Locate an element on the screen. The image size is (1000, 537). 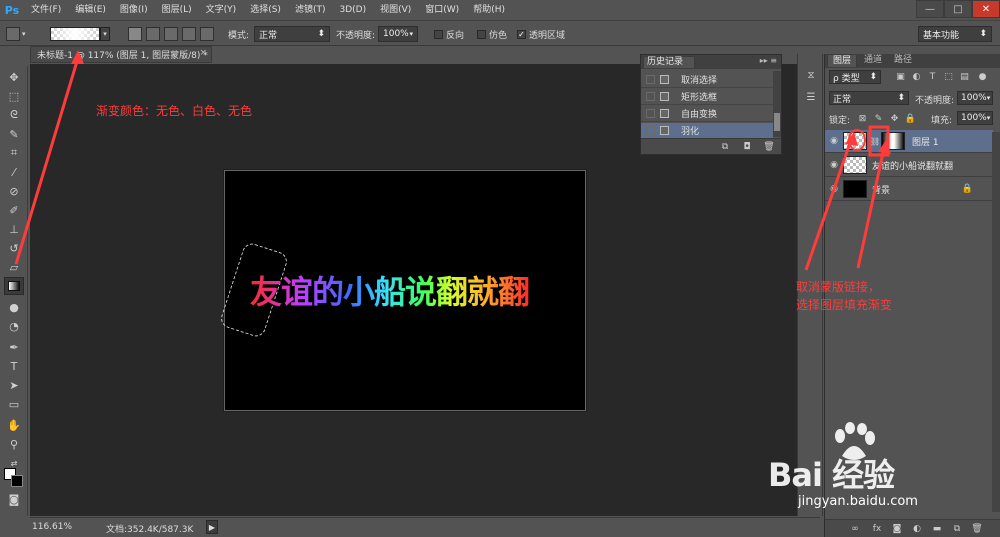
history-brush-icon: ↺ is located at coordinates (14, 248).